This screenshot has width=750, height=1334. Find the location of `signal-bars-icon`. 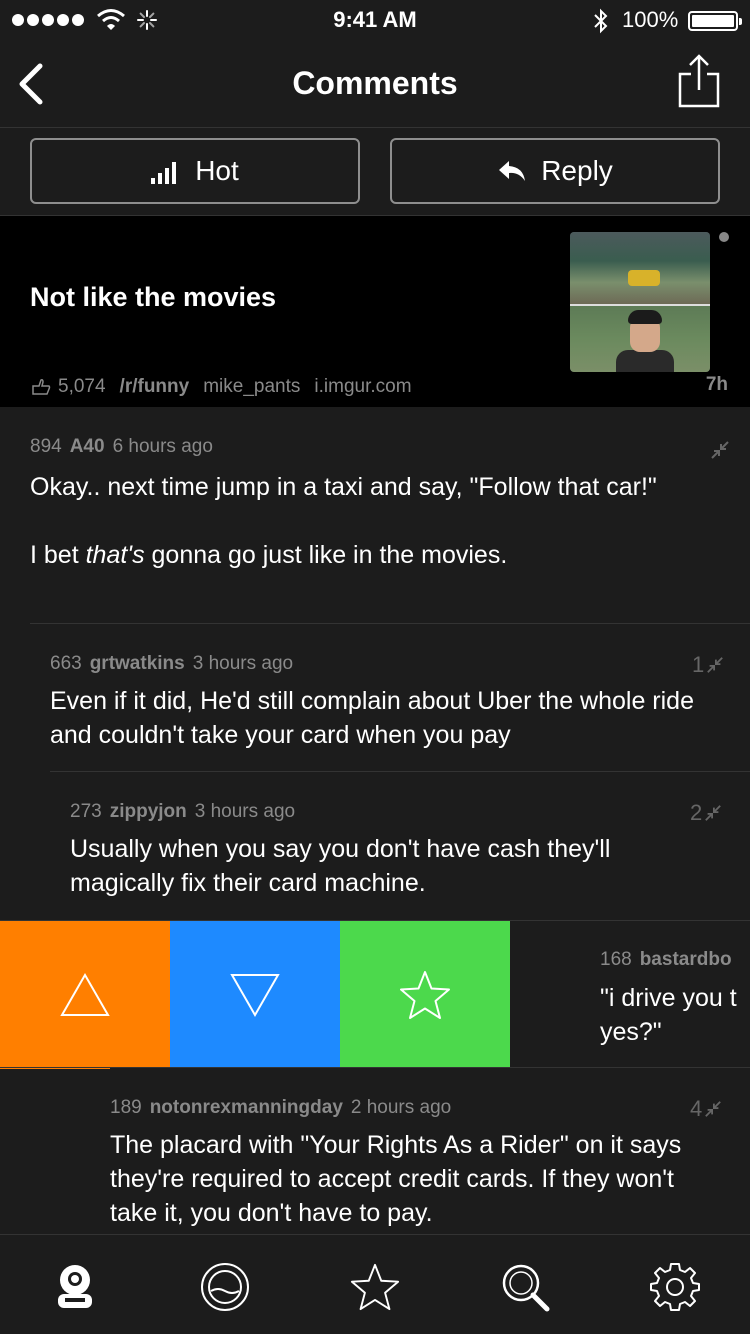

signal-bars-icon is located at coordinates (164, 173).